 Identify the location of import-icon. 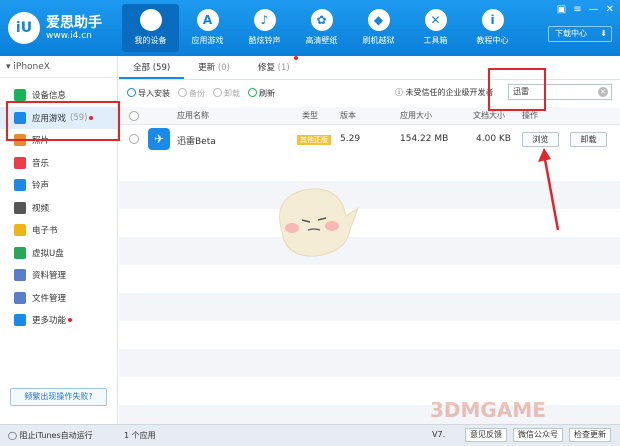
(131, 92).